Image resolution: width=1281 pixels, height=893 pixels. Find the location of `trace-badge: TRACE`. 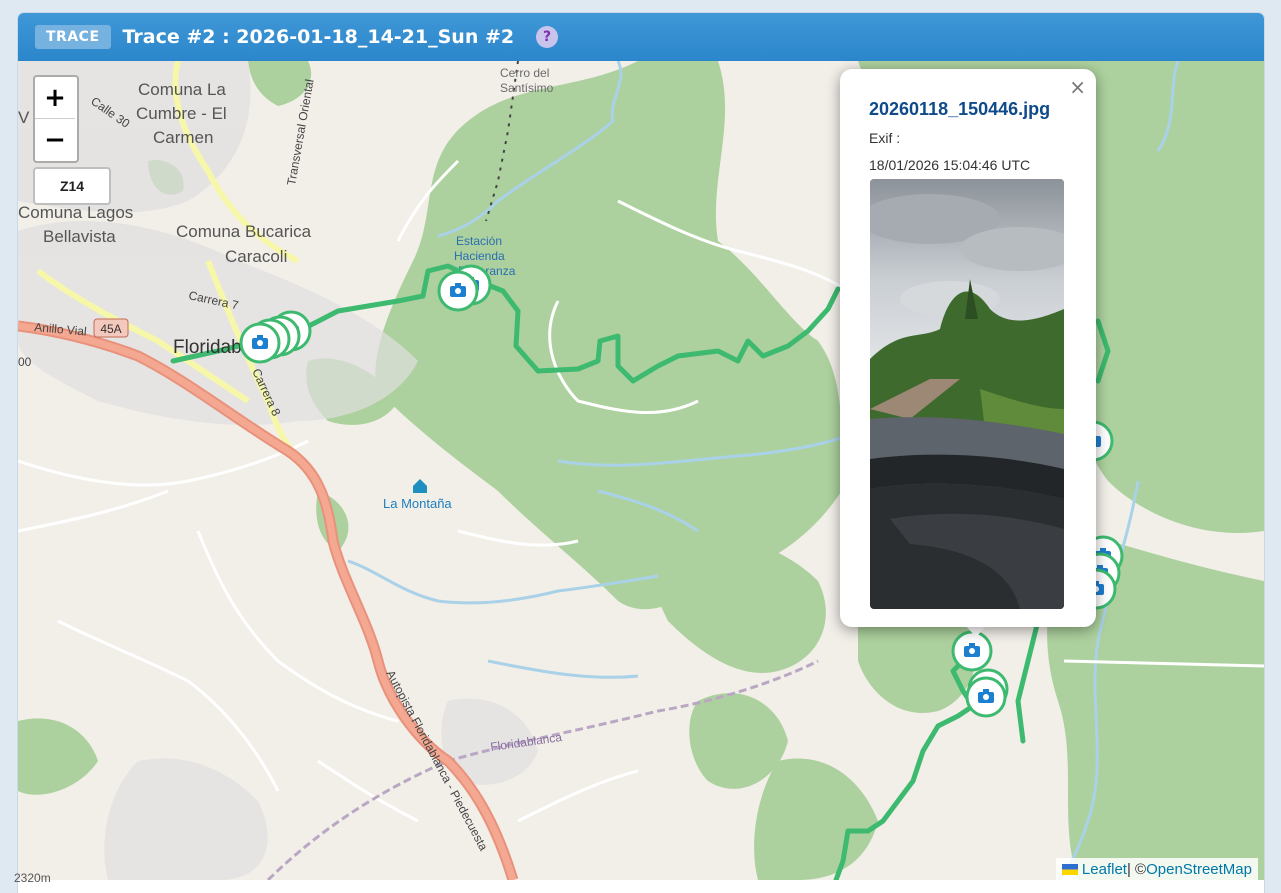

trace-badge: TRACE is located at coordinates (73, 37).